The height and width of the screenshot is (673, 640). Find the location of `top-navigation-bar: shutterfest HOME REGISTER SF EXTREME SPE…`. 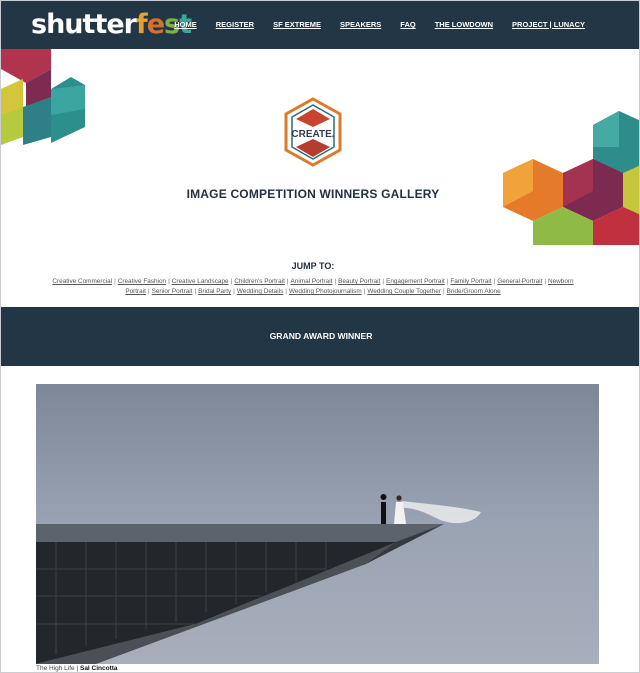

top-navigation-bar: shutterfest HOME REGISTER SF EXTREME SPE… is located at coordinates (320, 25).